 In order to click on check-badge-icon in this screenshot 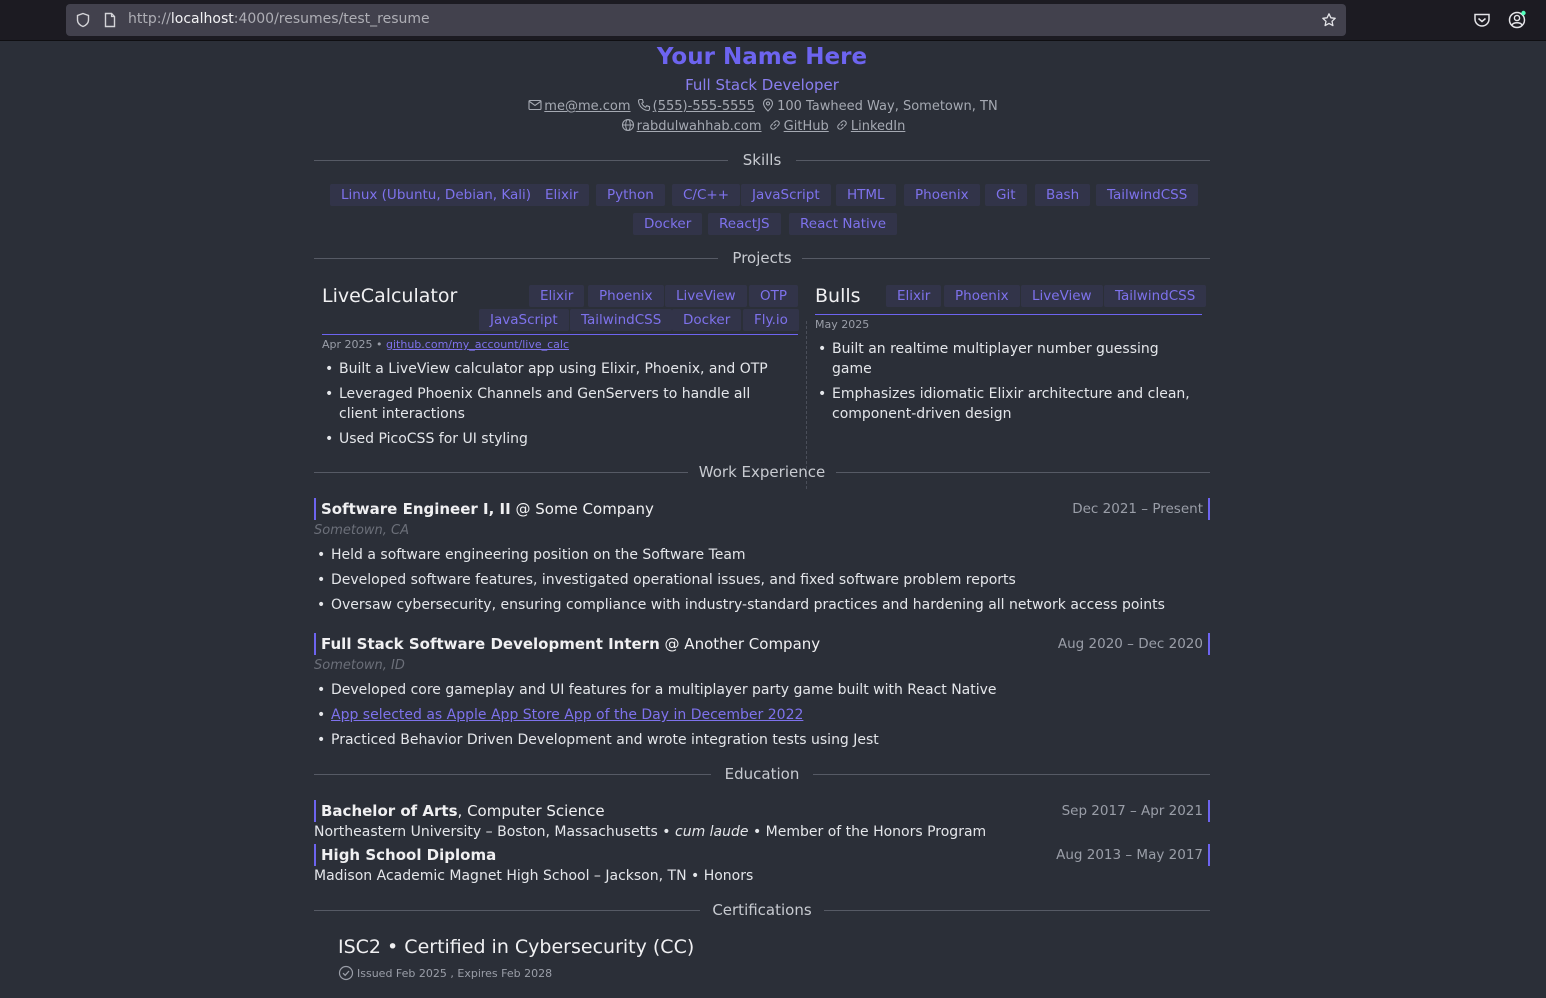, I will do `click(346, 973)`.